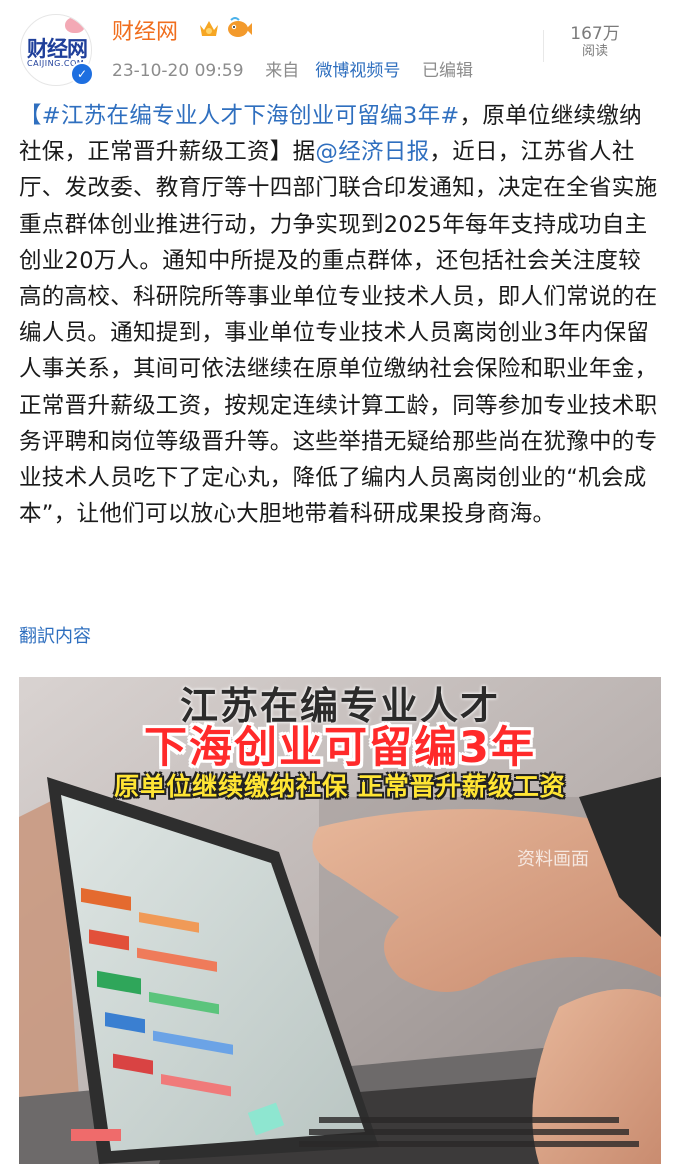 The height and width of the screenshot is (1173, 674). Describe the element at coordinates (357, 71) in the screenshot. I see `source-link: 微博视频号` at that location.